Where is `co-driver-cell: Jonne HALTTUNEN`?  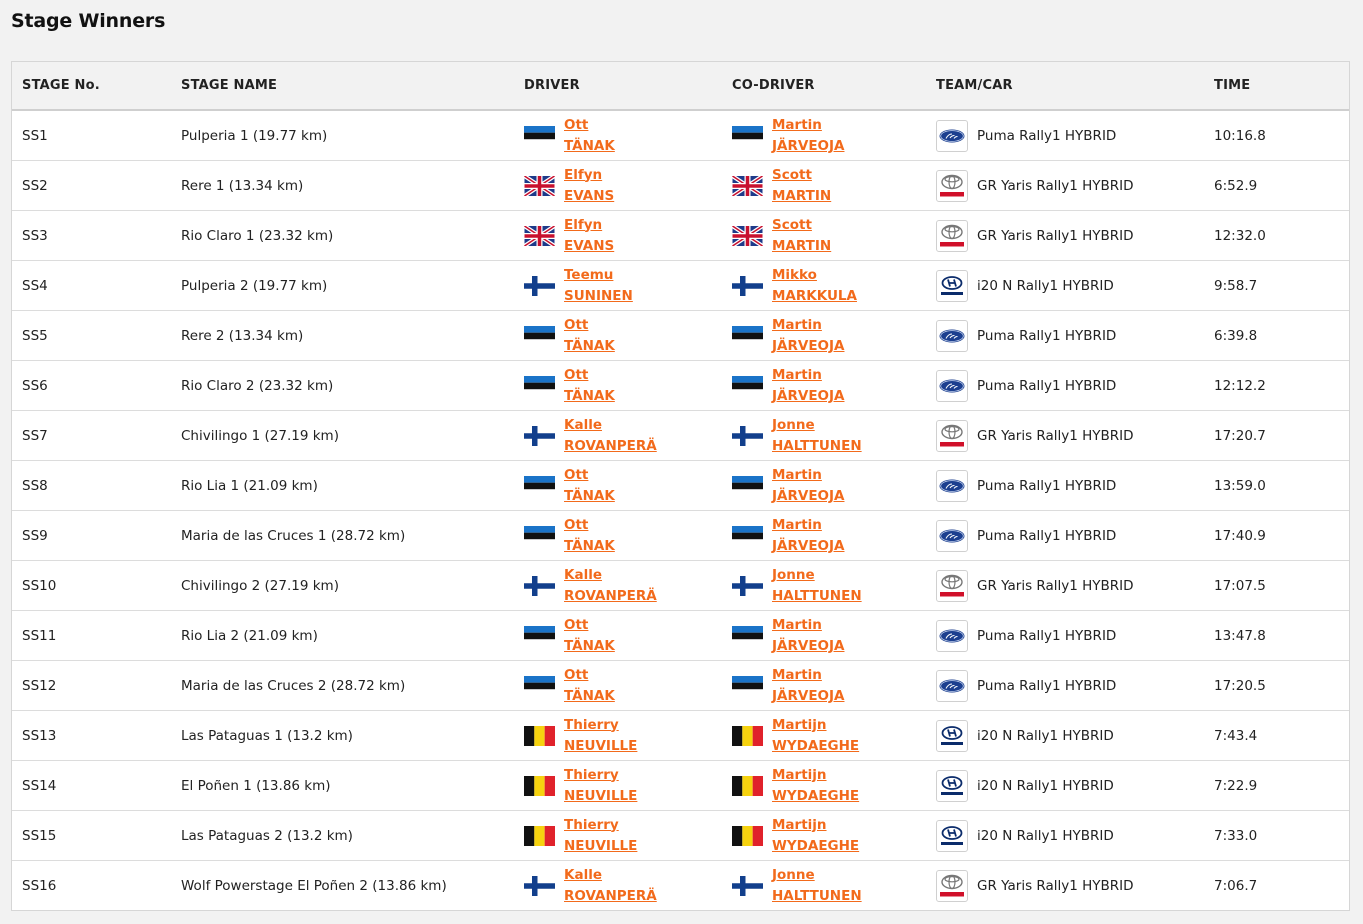 co-driver-cell: Jonne HALTTUNEN is located at coordinates (824, 585).